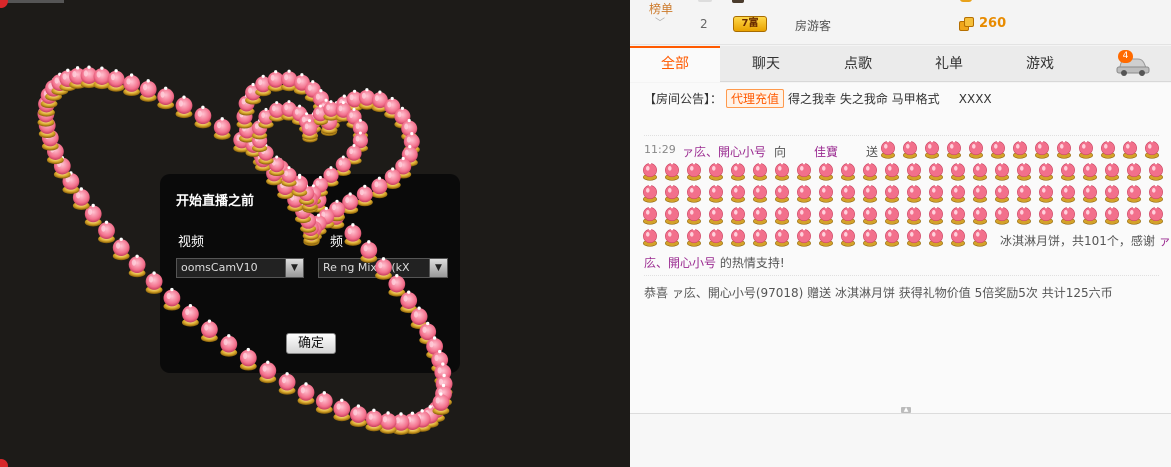 Image resolution: width=1171 pixels, height=467 pixels. What do you see at coordinates (240, 268) in the screenshot?
I see `video-device-select: oomsCamV10 ▼` at bounding box center [240, 268].